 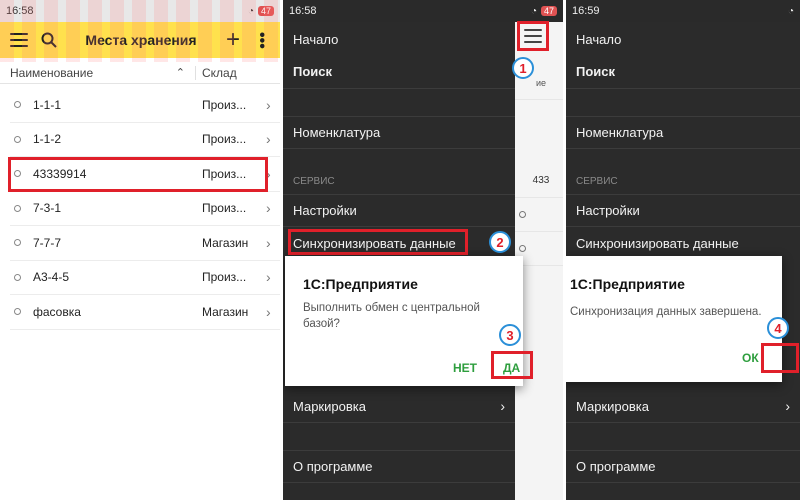 What do you see at coordinates (750, 358) in the screenshot?
I see `ok-button: ОК` at bounding box center [750, 358].